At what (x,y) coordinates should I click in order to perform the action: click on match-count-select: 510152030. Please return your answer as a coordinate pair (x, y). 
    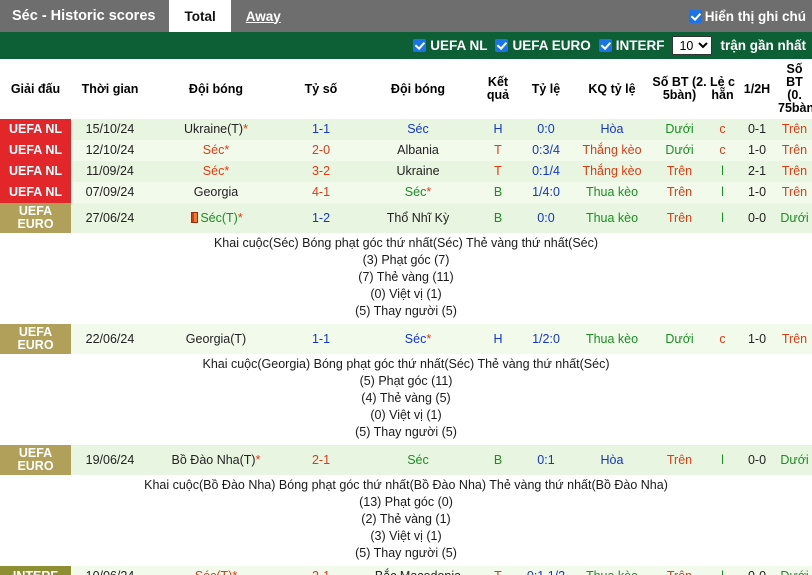
    Looking at the image, I should click on (692, 45).